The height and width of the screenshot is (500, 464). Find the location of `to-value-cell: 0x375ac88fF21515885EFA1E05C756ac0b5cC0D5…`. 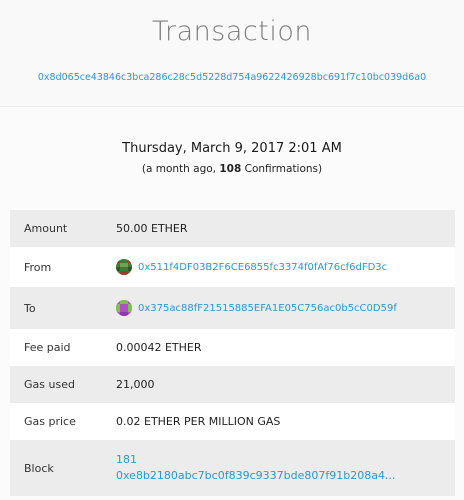

to-value-cell: 0x375ac88fF21515885EFA1E05C756ac0b5cC0D5… is located at coordinates (285, 308).